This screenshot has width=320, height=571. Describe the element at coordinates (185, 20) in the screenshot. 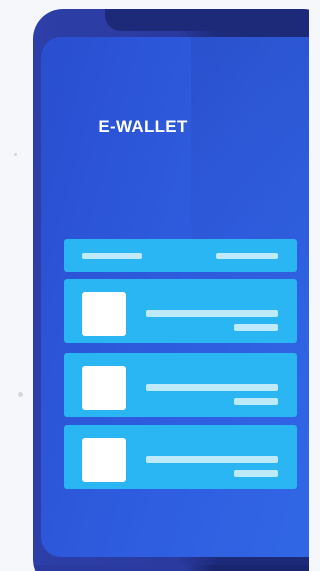

I see `phone-notch` at that location.